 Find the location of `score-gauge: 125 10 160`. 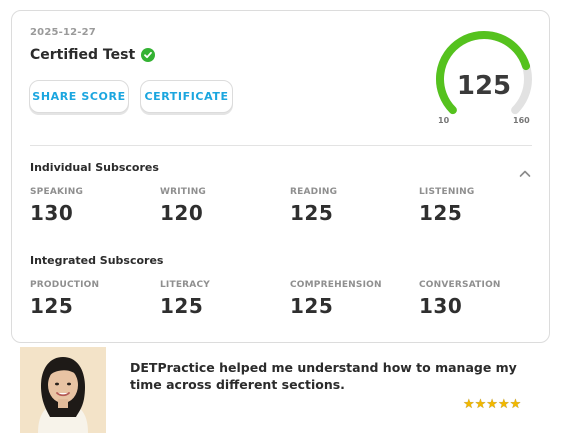

score-gauge: 125 10 160 is located at coordinates (484, 76).